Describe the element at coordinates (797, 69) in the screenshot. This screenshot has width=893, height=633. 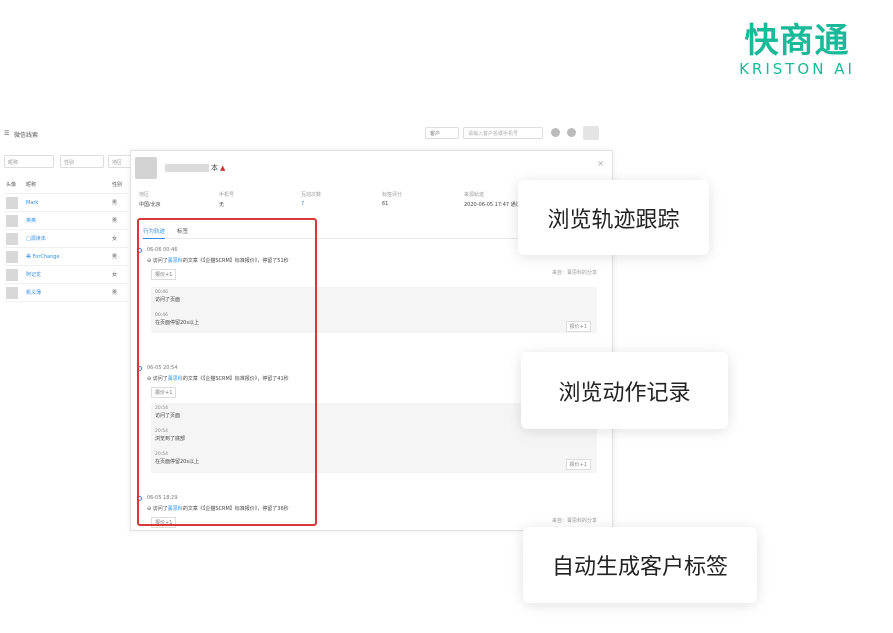
I see `logo-en-text: KRISTON AI` at that location.